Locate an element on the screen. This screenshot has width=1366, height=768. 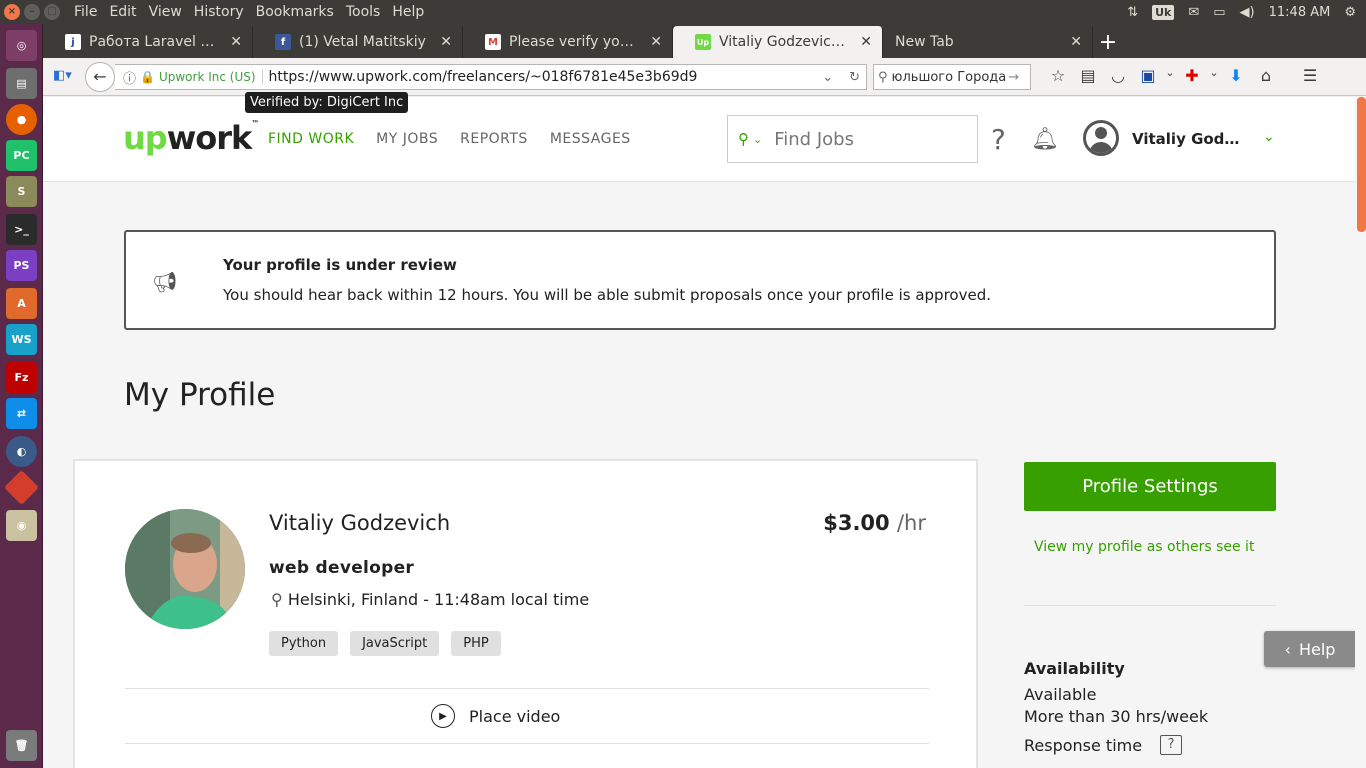
mail-icon: ✉ is located at coordinates (1193, 12).